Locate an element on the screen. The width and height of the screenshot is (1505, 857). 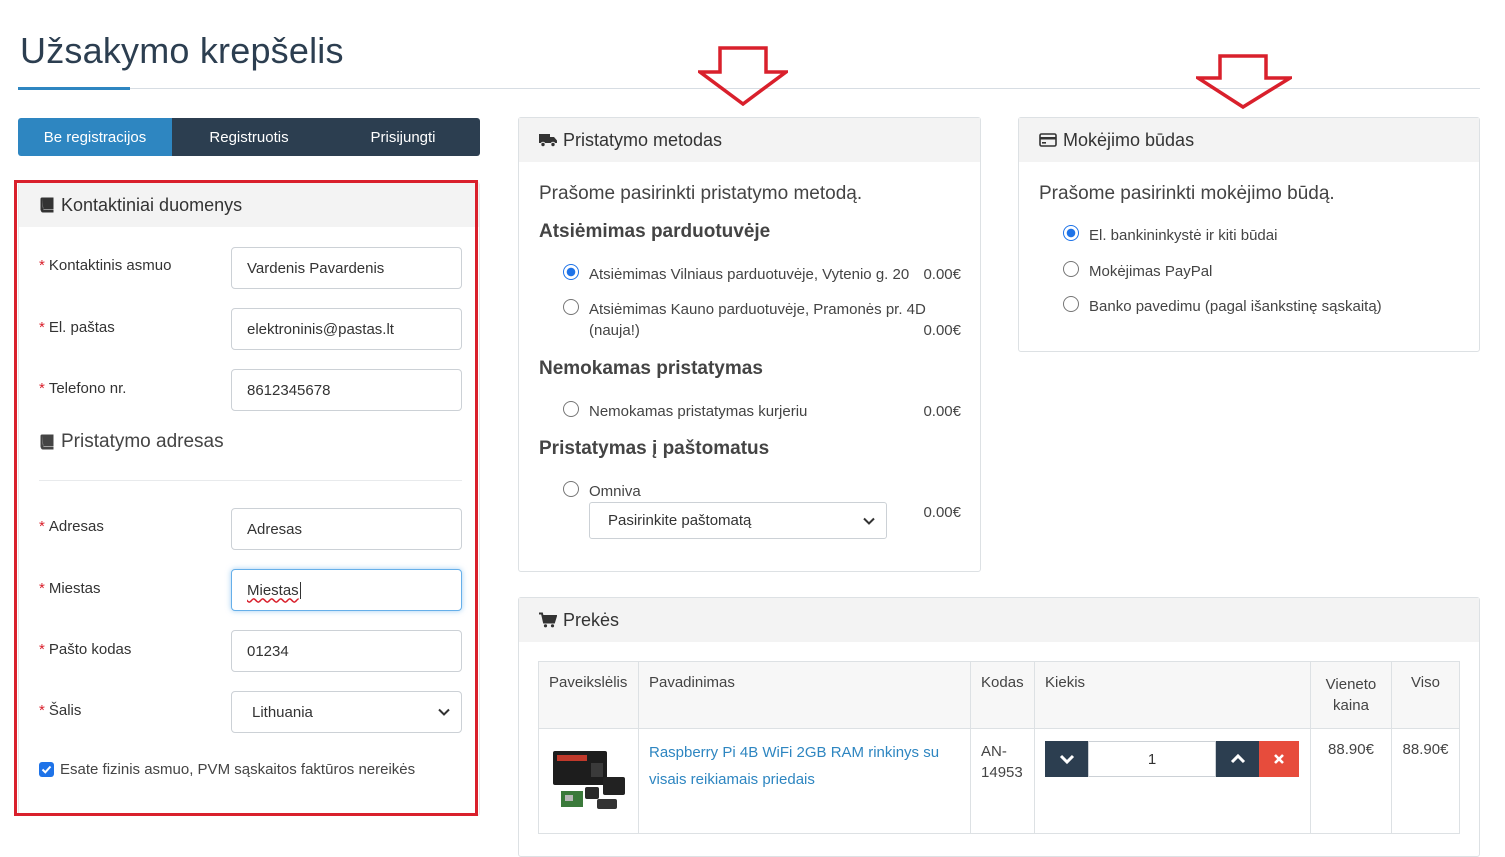
tab-login: Prisijungti is located at coordinates (403, 137).